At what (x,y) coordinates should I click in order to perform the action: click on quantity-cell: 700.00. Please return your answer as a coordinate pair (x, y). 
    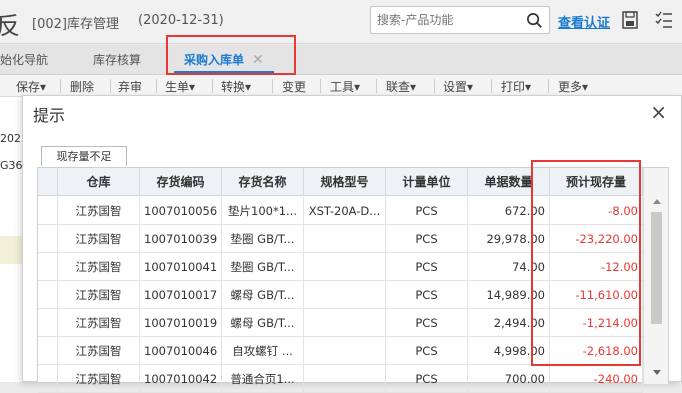
    Looking at the image, I should click on (509, 379).